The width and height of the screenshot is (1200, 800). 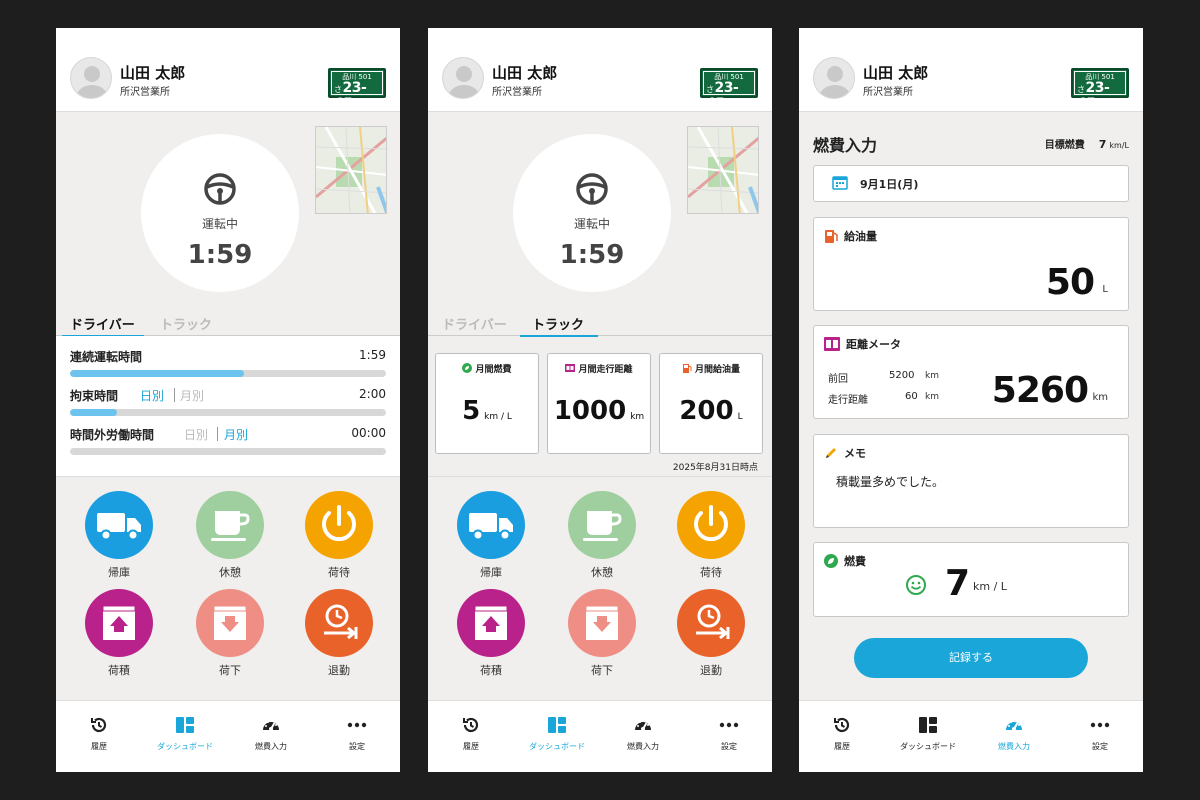 What do you see at coordinates (487, 403) in the screenshot?
I see `monthly-fuel-efficiency-card: 月間燃費 5 km / L` at bounding box center [487, 403].